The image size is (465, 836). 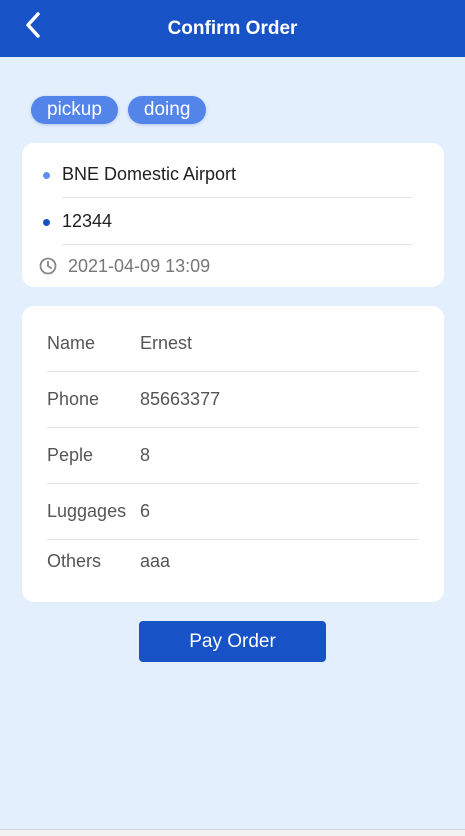 I want to click on bottom-divider, so click(x=232, y=832).